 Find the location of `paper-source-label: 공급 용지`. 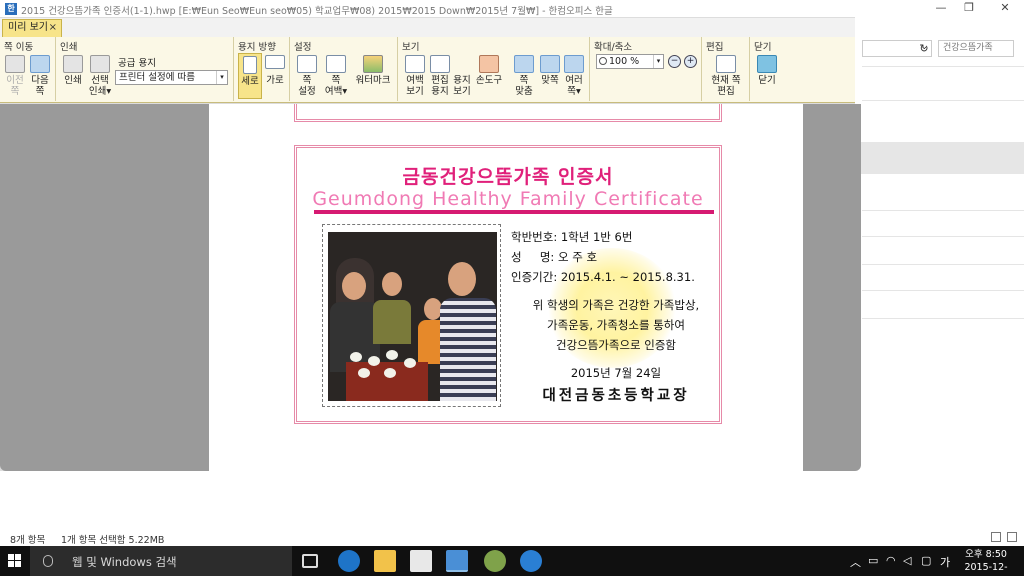

paper-source-label: 공급 용지 is located at coordinates (137, 63).